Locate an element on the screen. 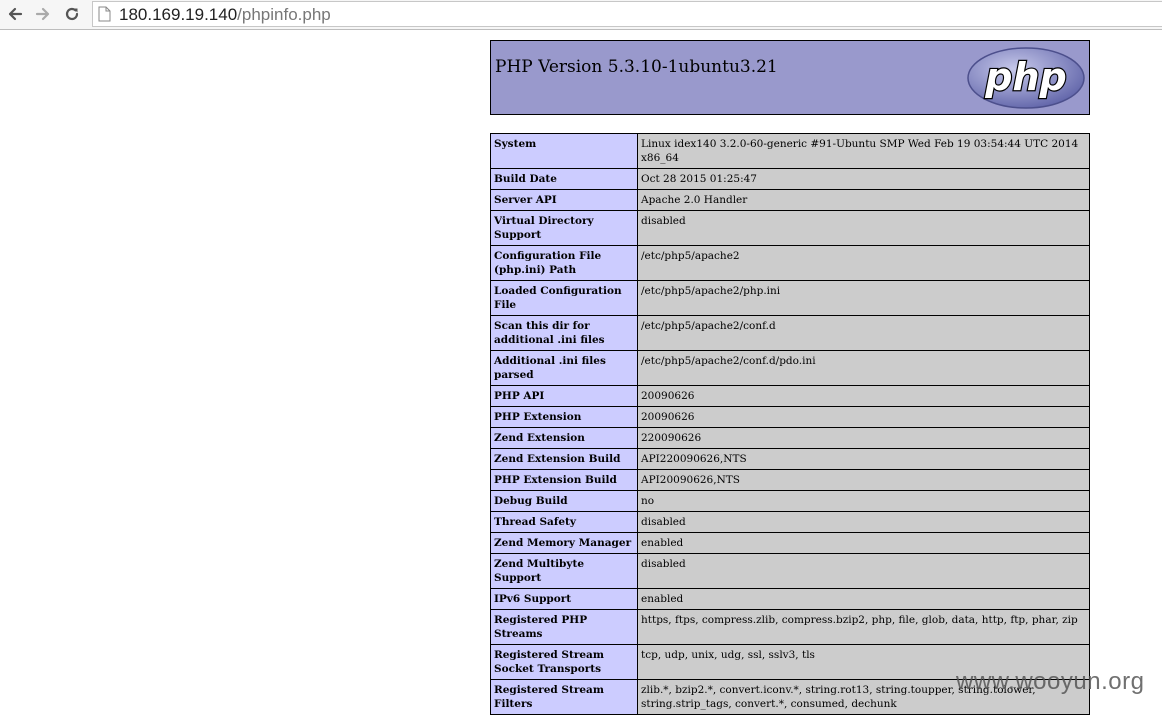 The width and height of the screenshot is (1162, 715). row-key: PHP Extension Build is located at coordinates (564, 480).